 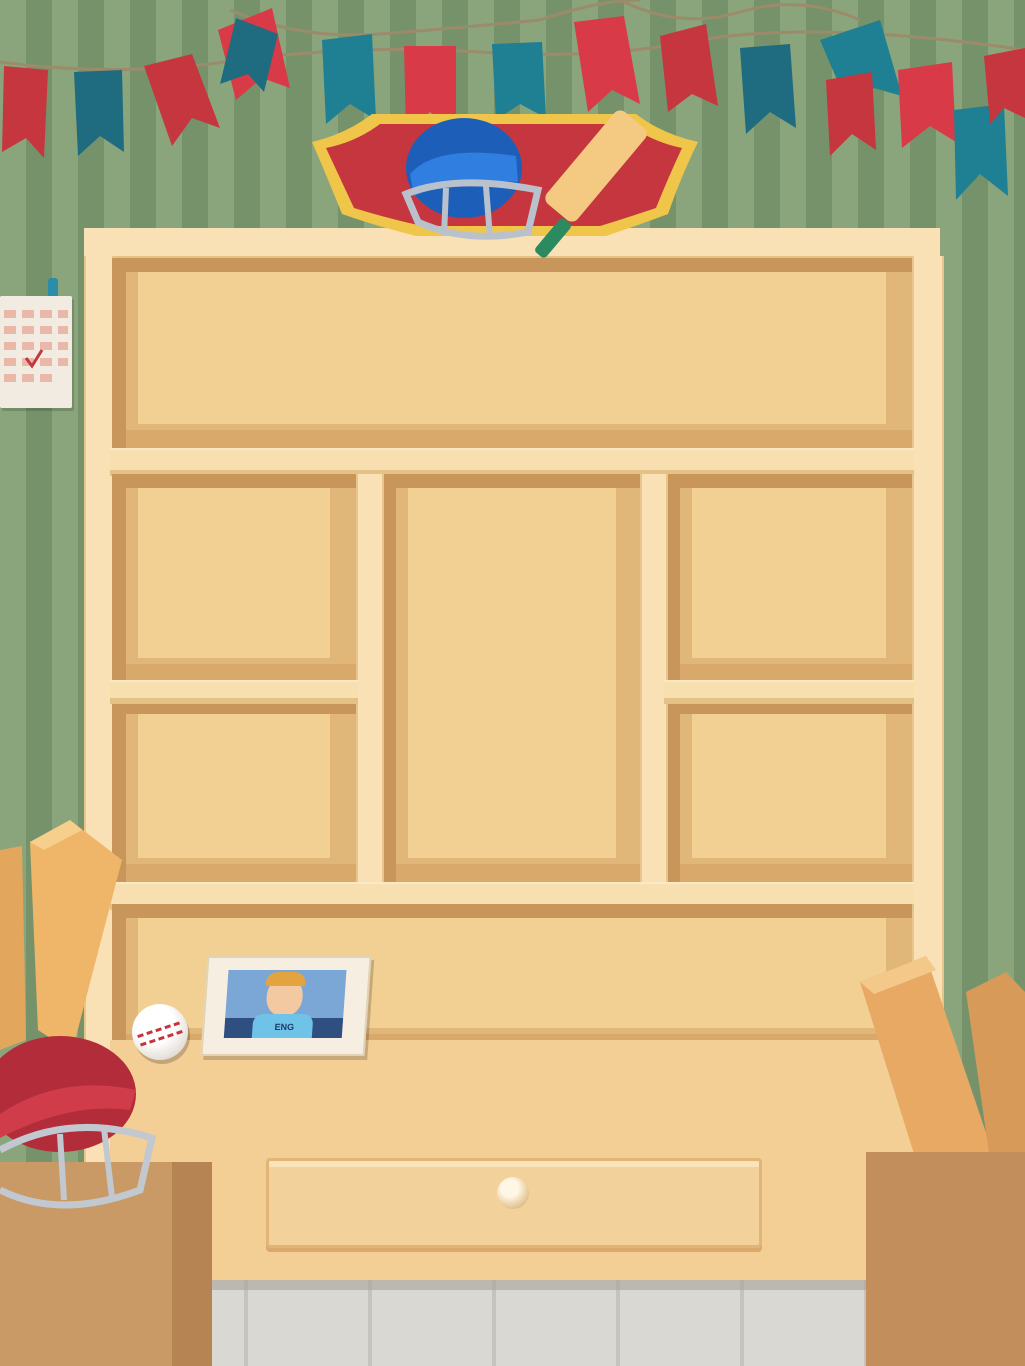 I want to click on player-portrait: ENG, so click(x=285, y=1004).